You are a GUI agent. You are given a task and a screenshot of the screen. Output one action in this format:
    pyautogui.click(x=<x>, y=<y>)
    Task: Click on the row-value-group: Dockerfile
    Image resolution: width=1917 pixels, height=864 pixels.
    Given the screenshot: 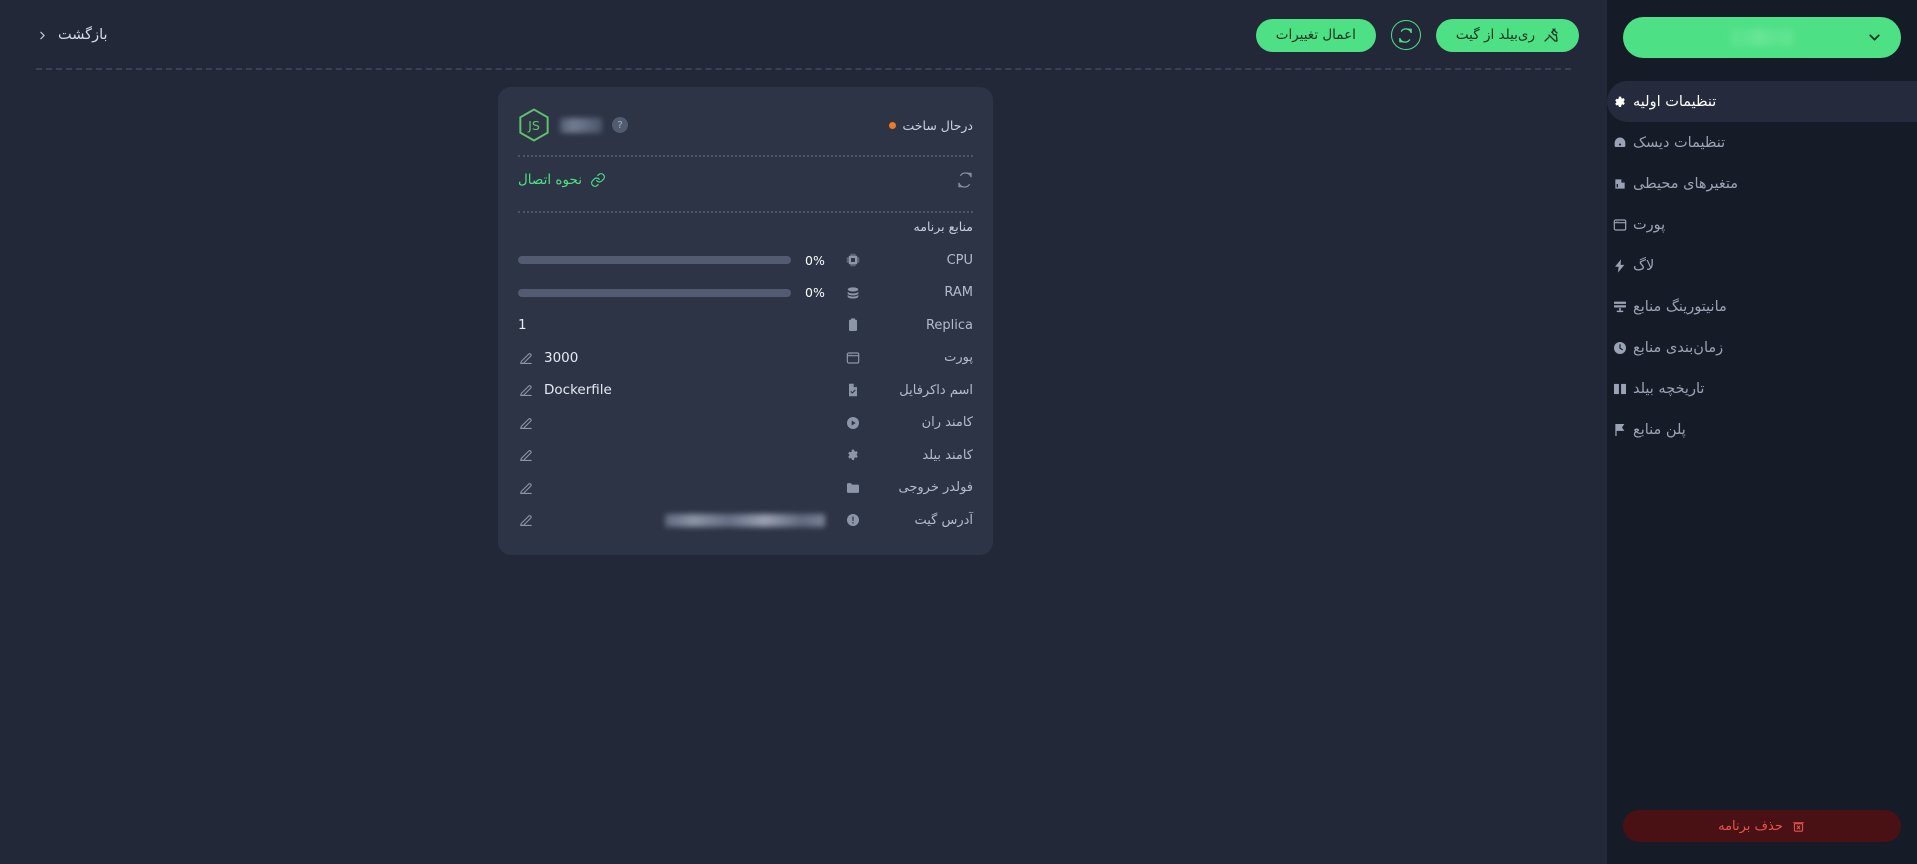 What is the action you would take?
    pyautogui.click(x=681, y=390)
    